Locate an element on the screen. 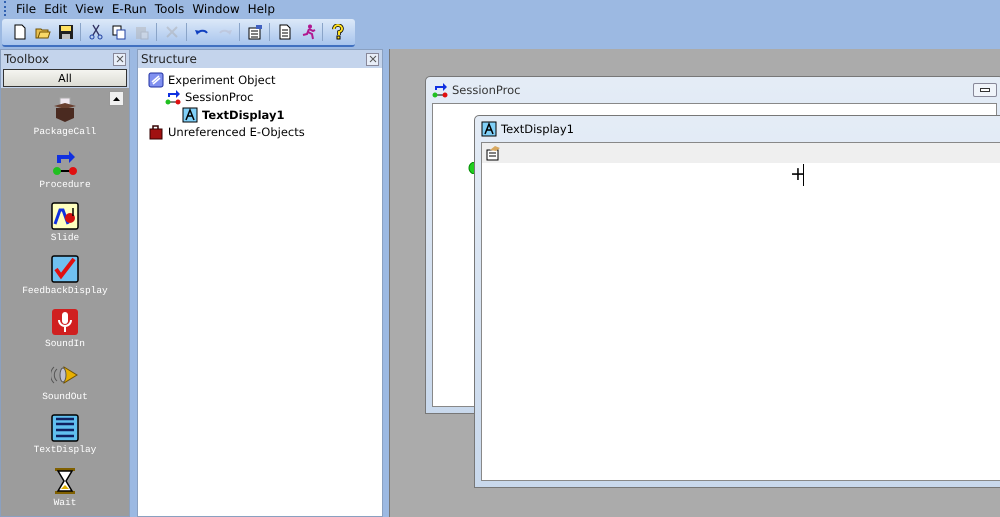  tree-item: Experiment Object is located at coordinates (222, 79).